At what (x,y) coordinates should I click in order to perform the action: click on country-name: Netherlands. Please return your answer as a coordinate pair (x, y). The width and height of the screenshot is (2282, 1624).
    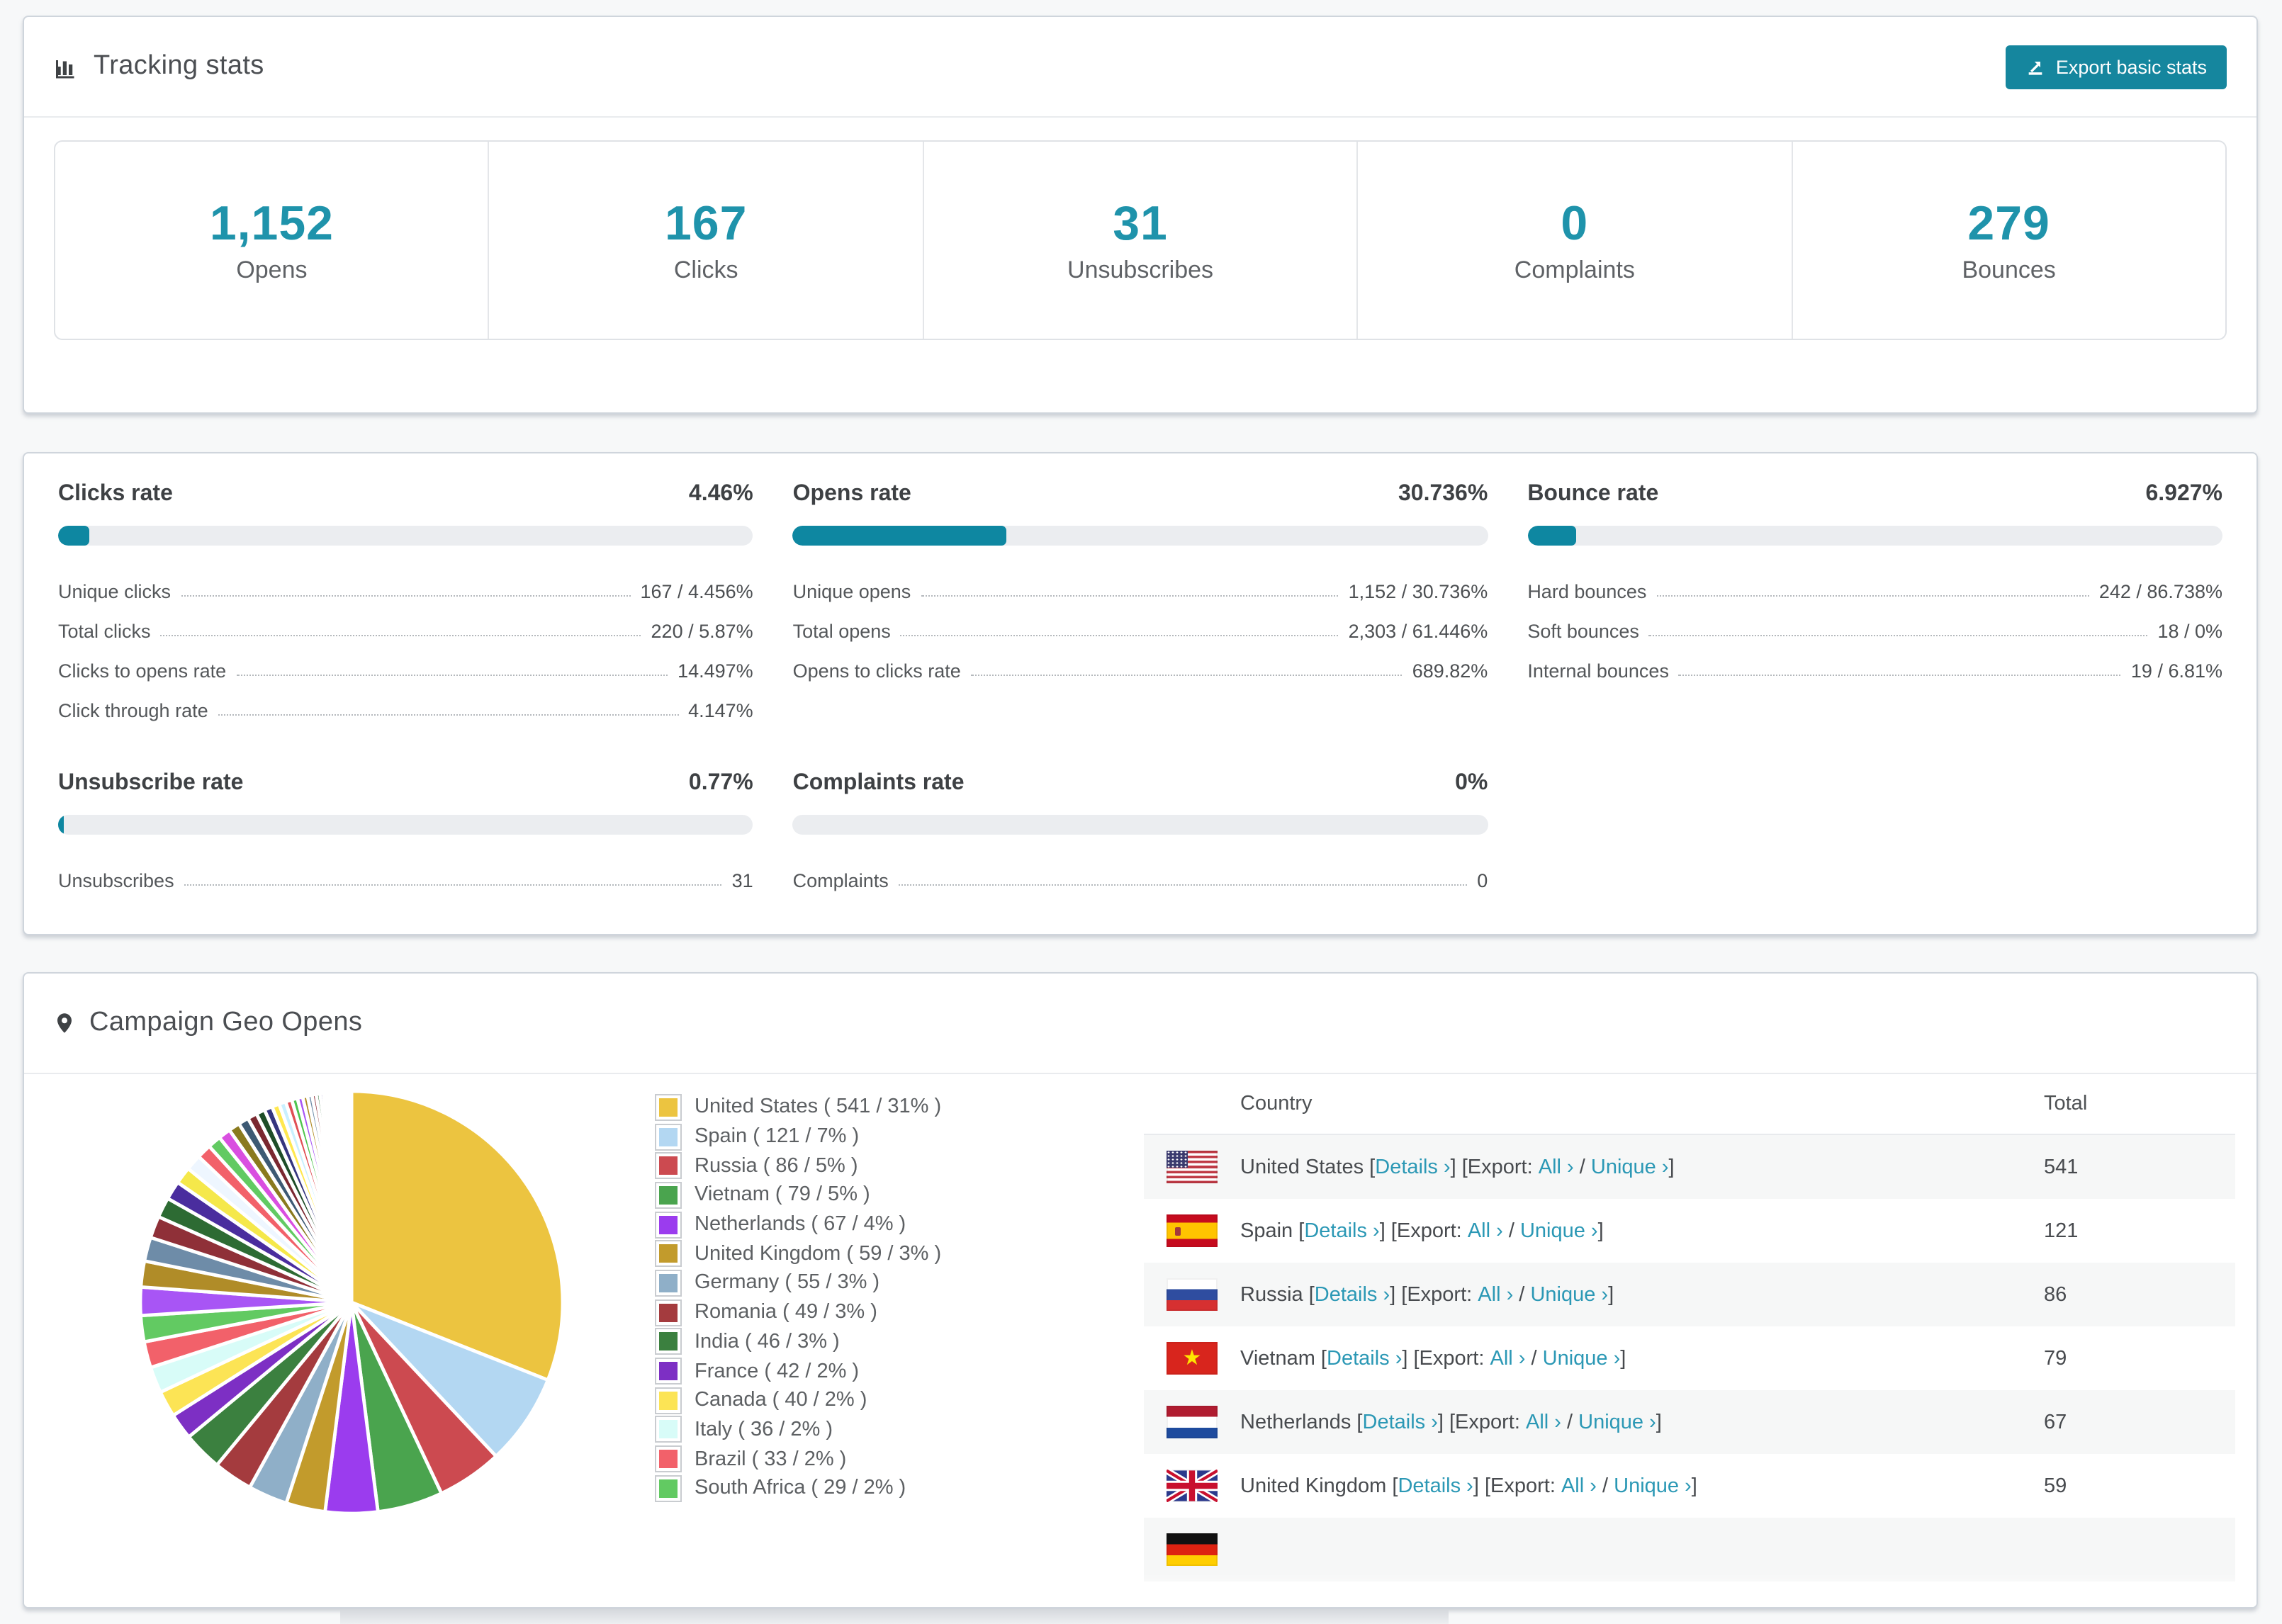
    Looking at the image, I should click on (1296, 1422).